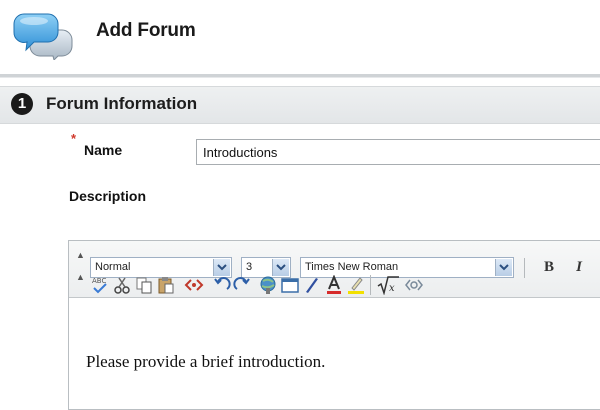 The height and width of the screenshot is (410, 600). Describe the element at coordinates (222, 285) in the screenshot. I see `undo-icon` at that location.